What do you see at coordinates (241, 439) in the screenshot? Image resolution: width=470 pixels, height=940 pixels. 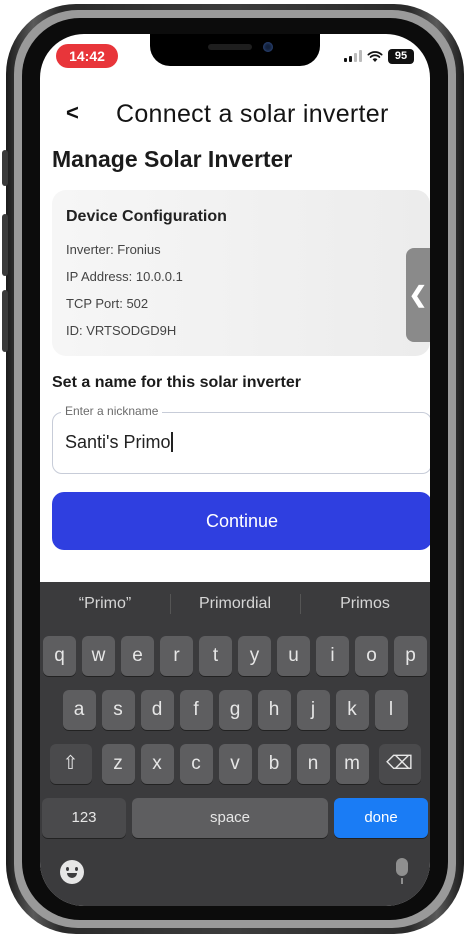 I see `nickname-input: Enter a nickname Santi's Primo` at bounding box center [241, 439].